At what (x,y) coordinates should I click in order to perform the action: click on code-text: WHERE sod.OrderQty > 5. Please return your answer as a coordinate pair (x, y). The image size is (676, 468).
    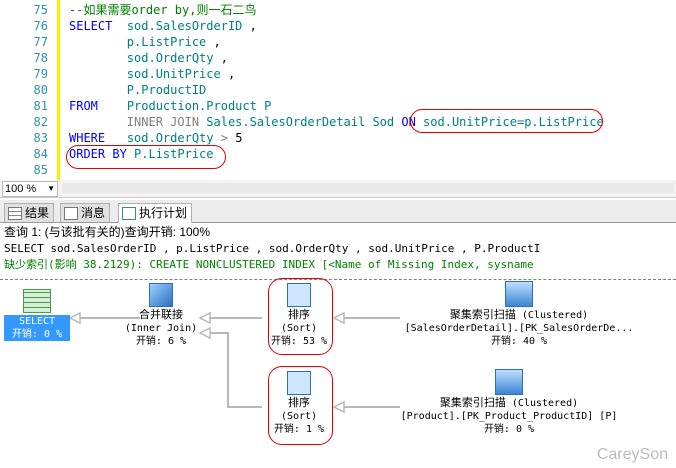
    Looking at the image, I should click on (155, 138).